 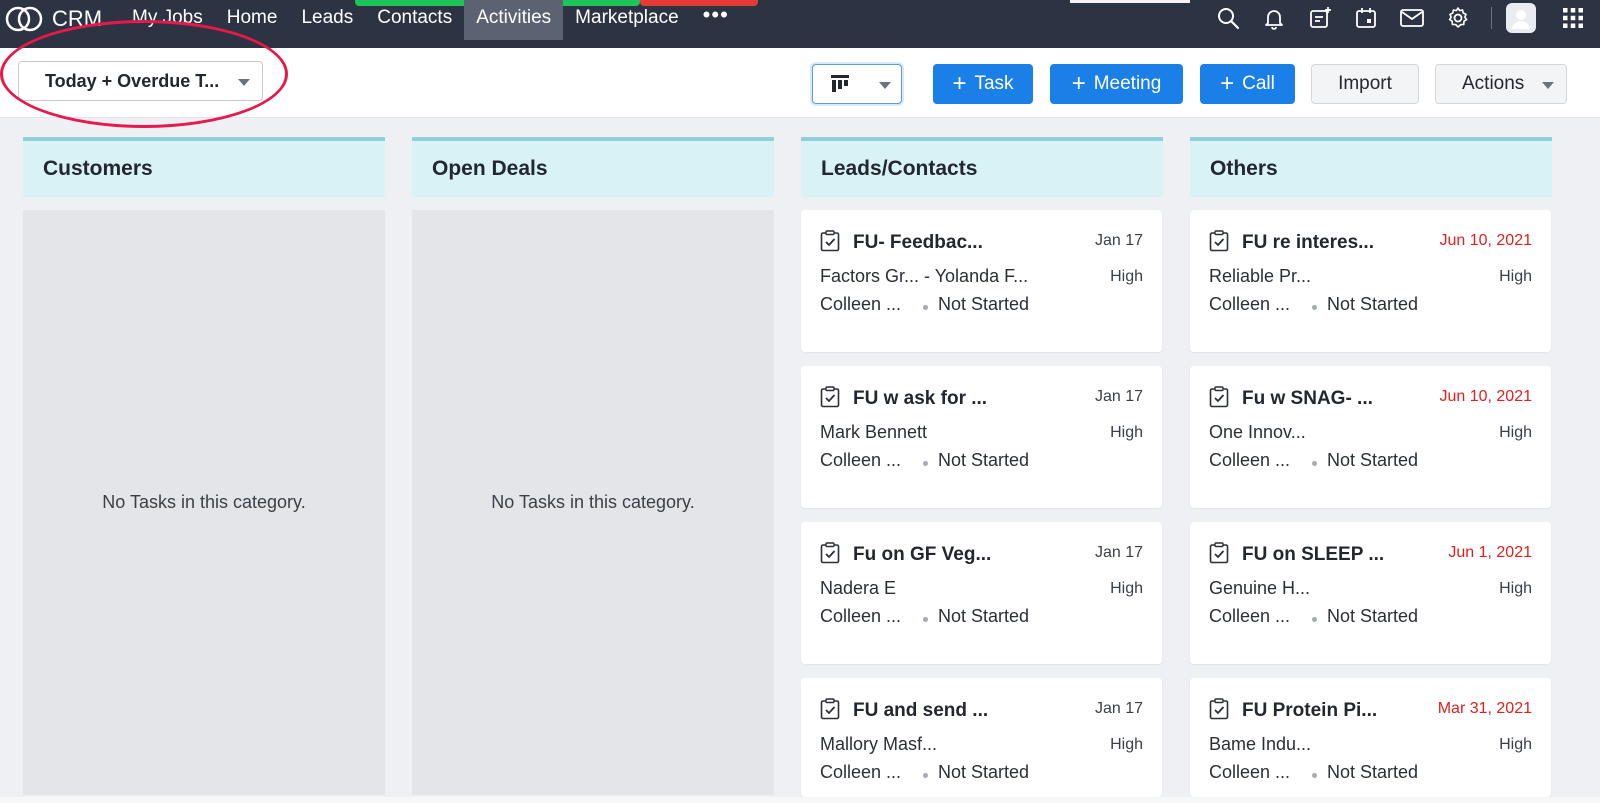 I want to click on add-task-button: + Task, so click(x=983, y=84).